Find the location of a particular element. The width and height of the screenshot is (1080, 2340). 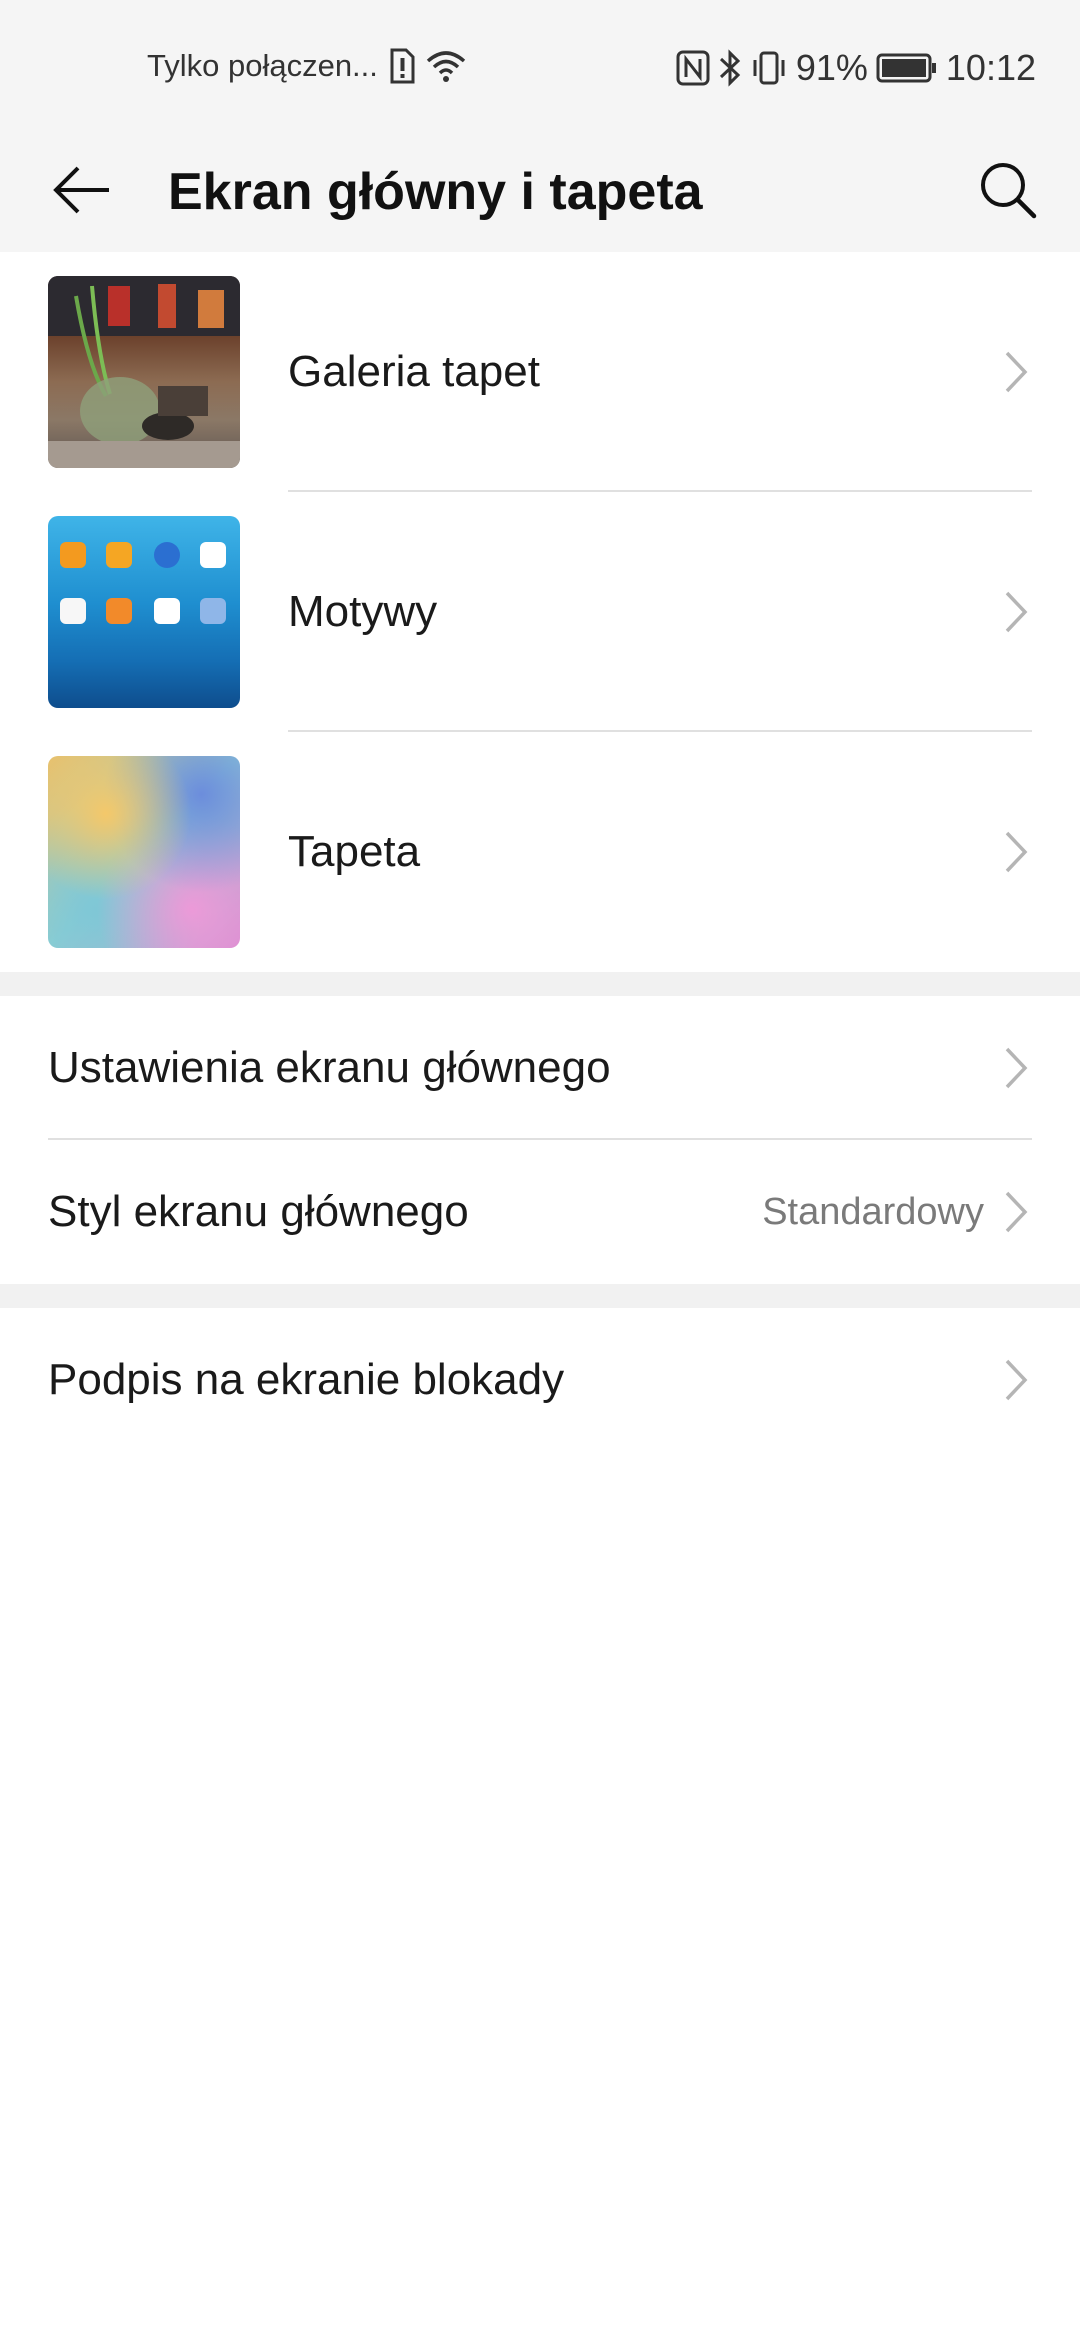

nfc-icon is located at coordinates (693, 68).